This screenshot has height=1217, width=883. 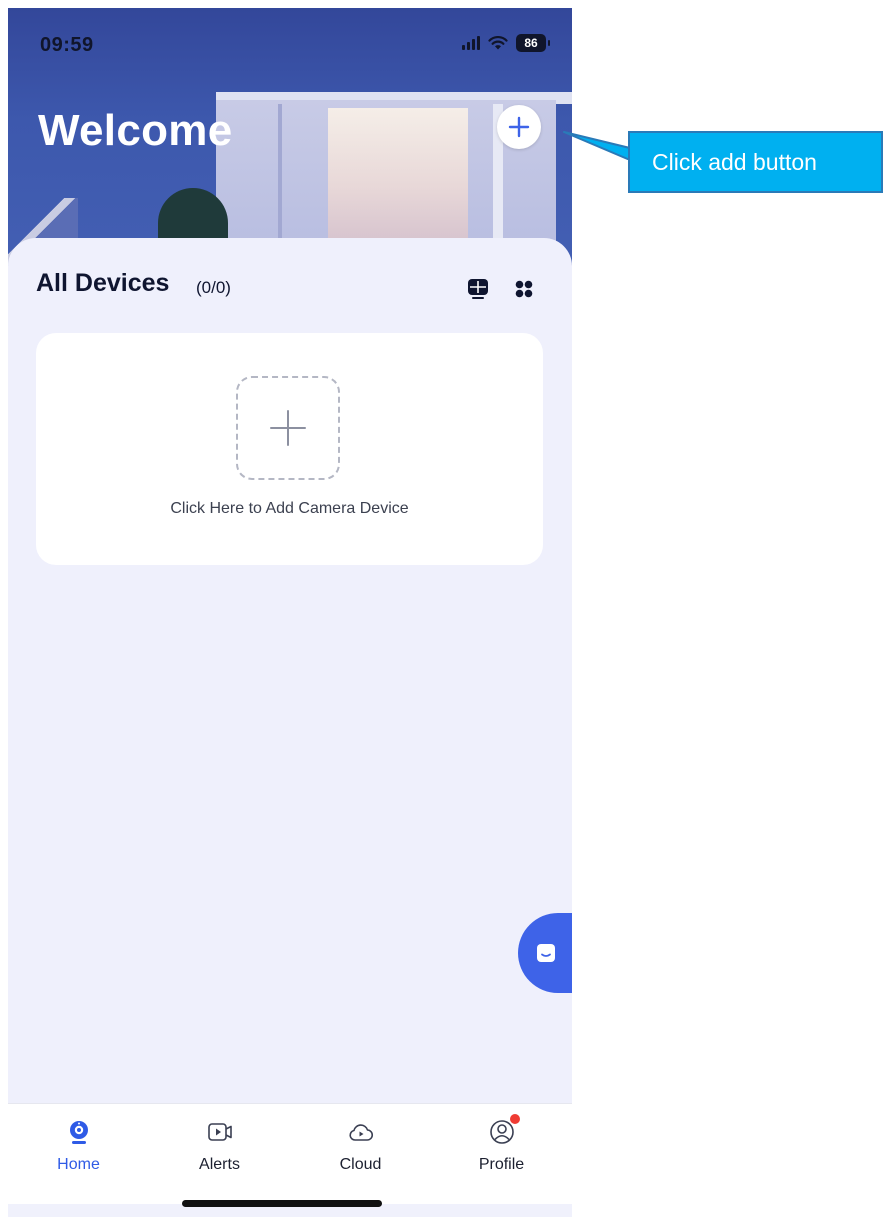 I want to click on battery-icon: 86, so click(x=533, y=43).